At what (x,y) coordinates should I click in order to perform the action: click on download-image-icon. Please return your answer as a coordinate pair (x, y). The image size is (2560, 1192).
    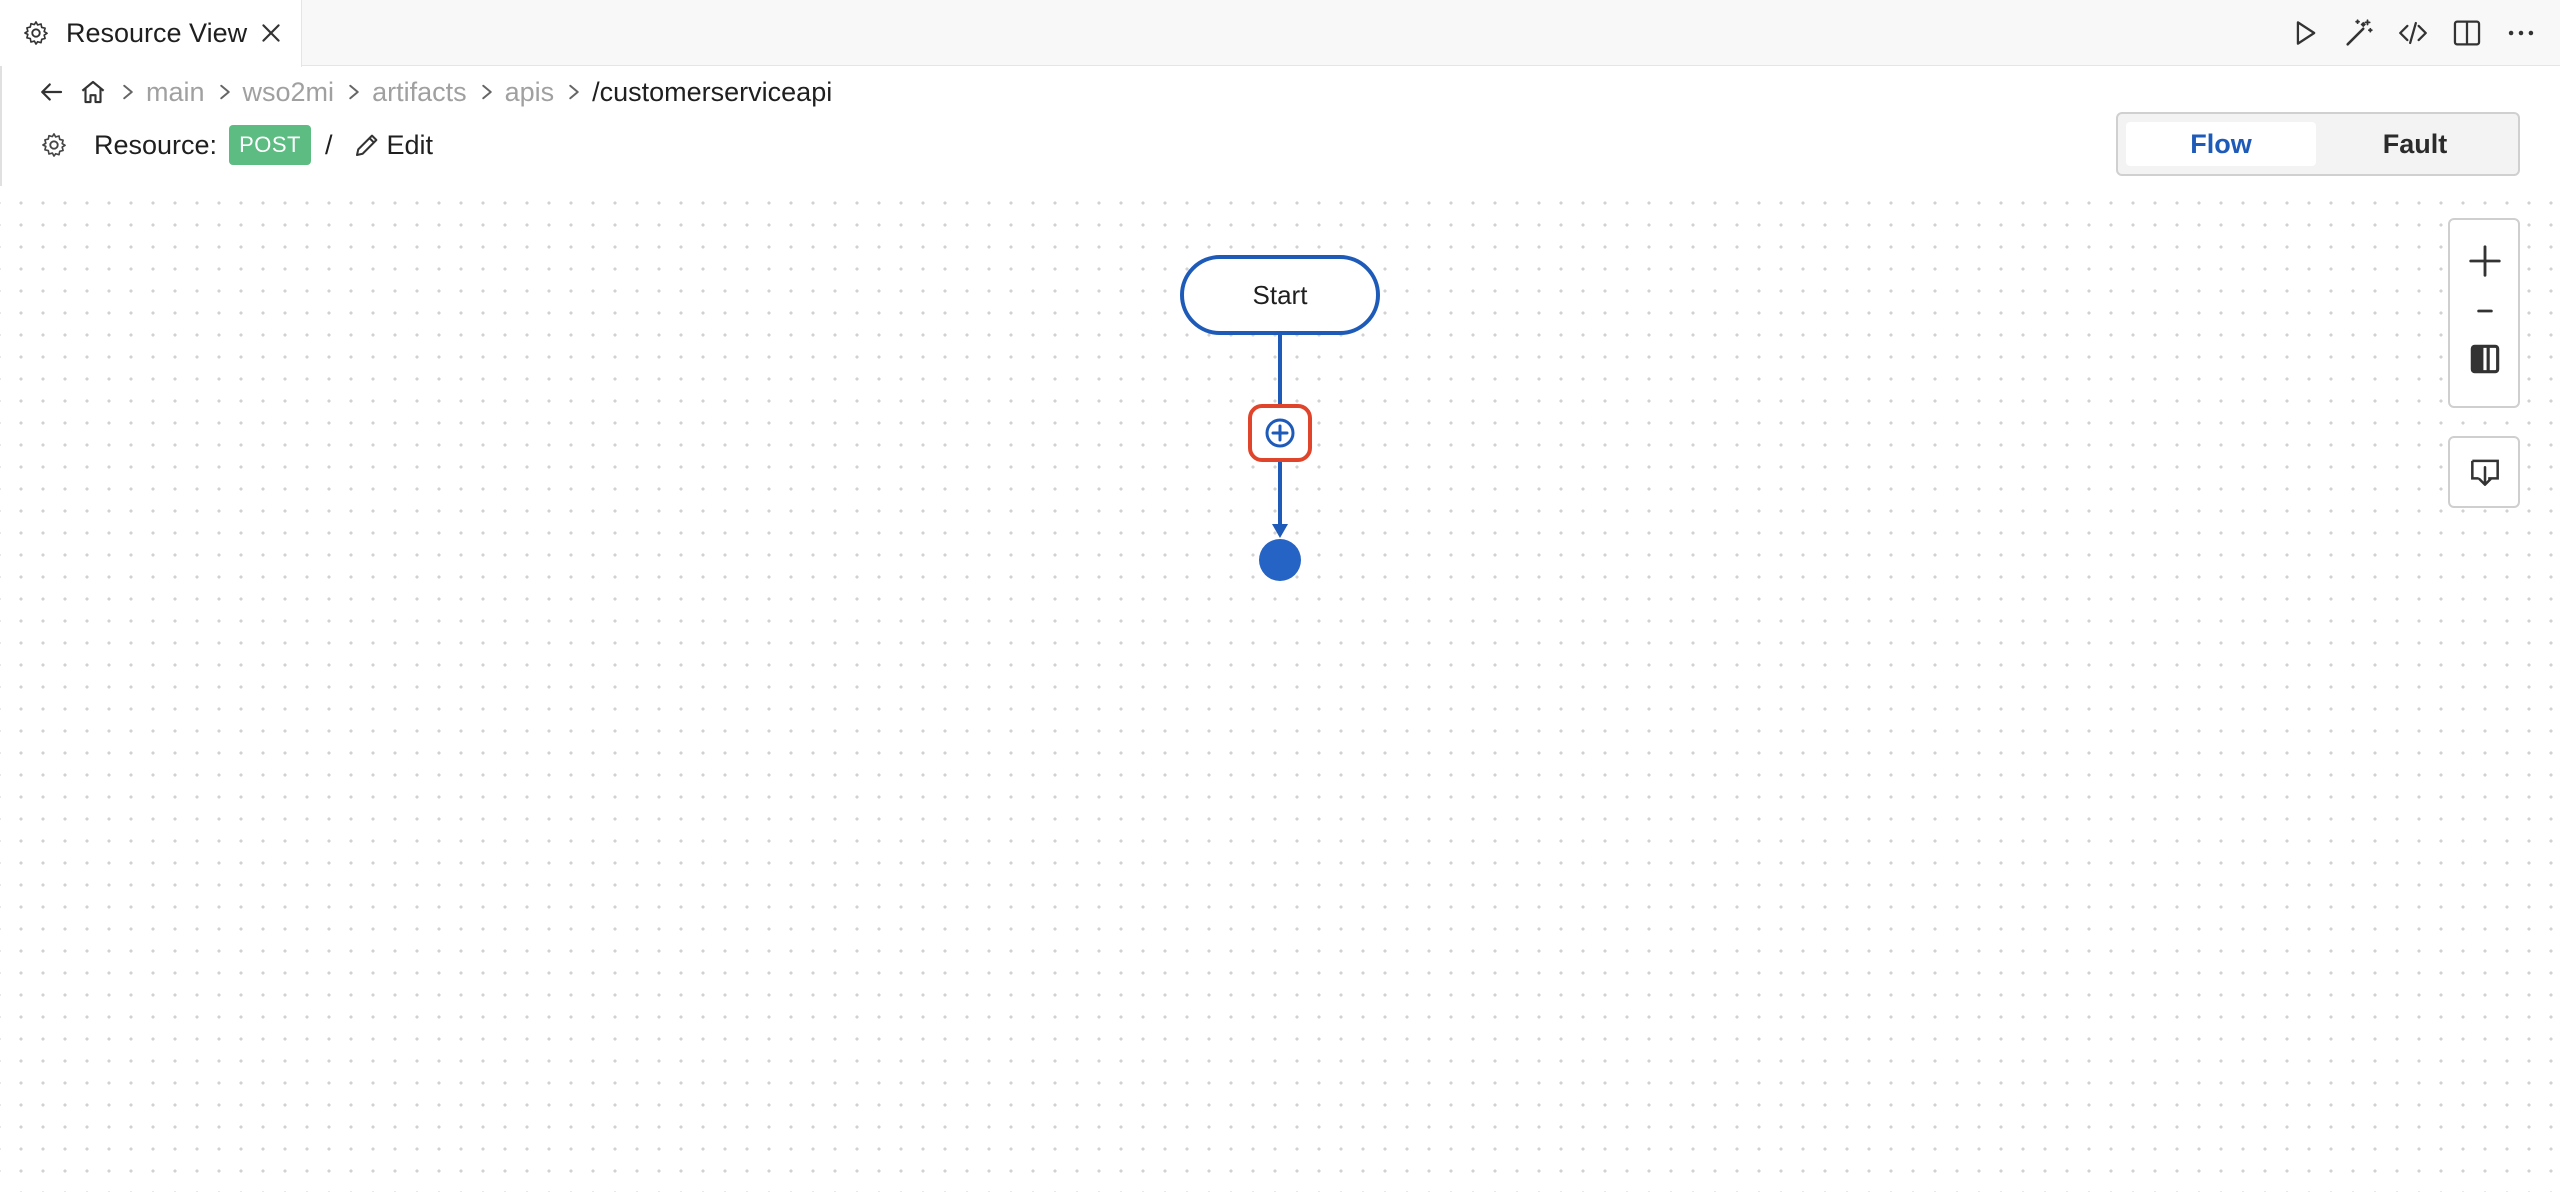
    Looking at the image, I should click on (2485, 472).